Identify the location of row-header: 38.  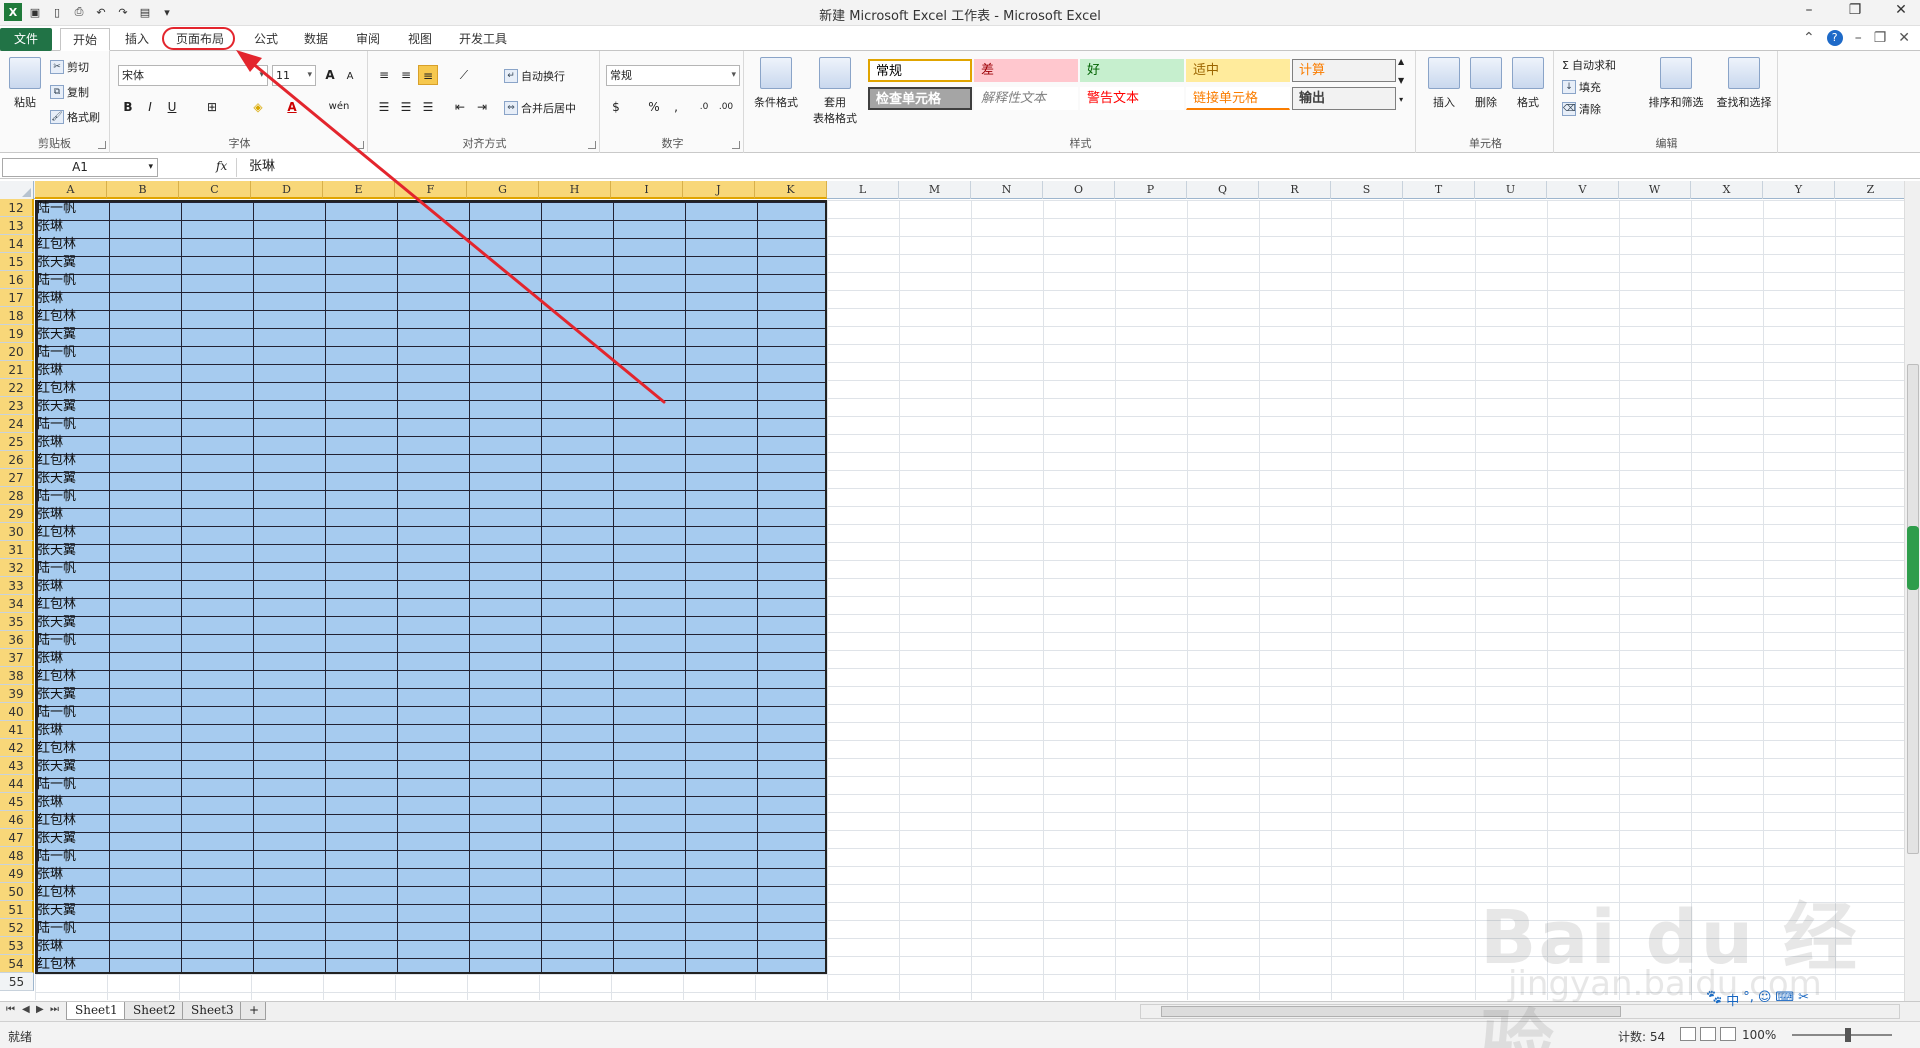
(17, 676).